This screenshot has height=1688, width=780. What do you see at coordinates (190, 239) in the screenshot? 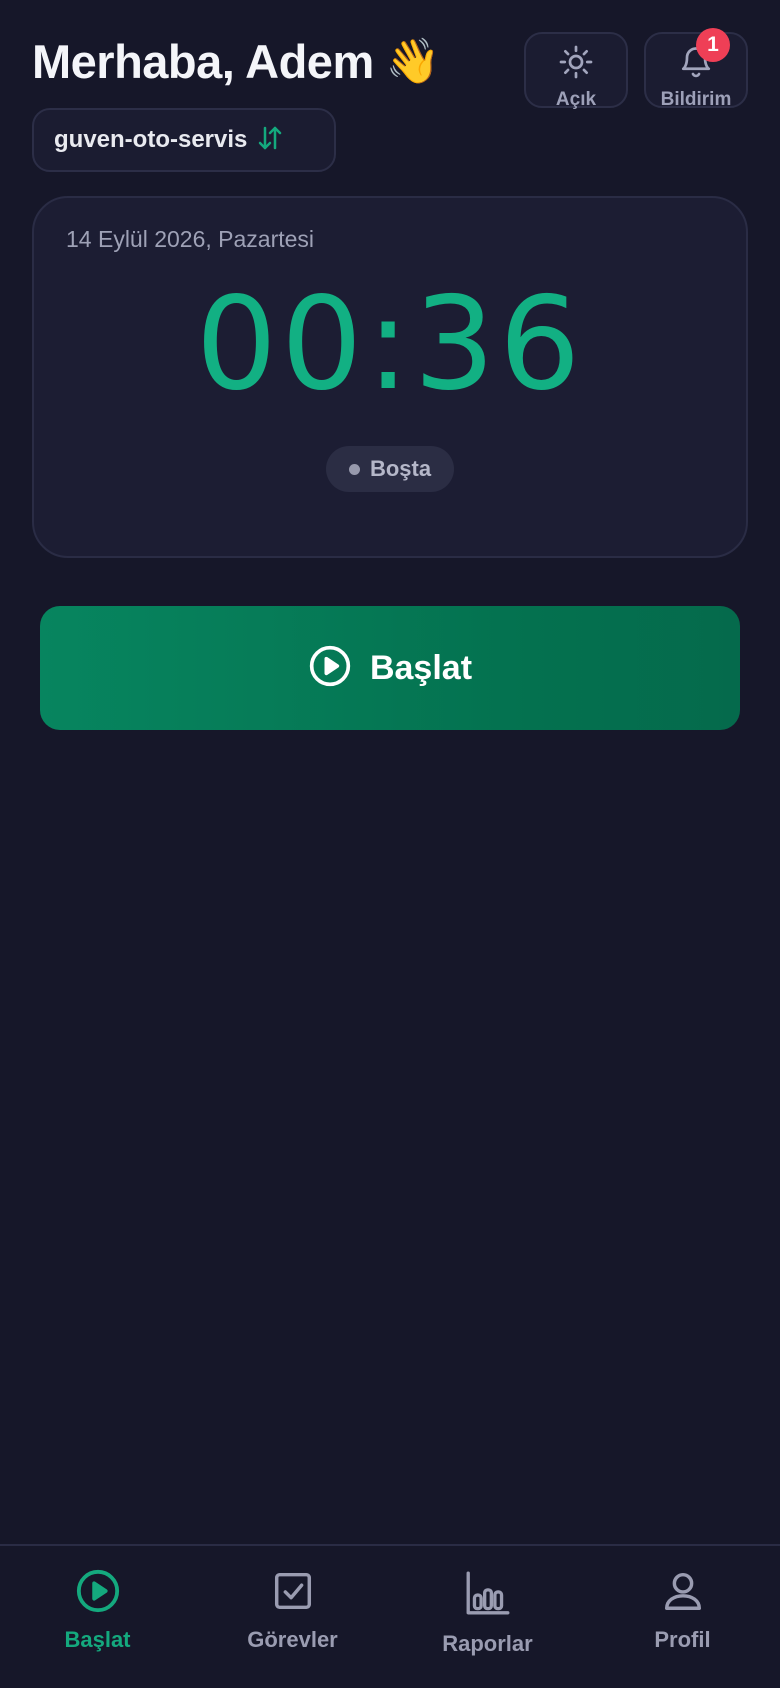
I see `current-date: 14 Eylül 2026, Pazartesi` at bounding box center [190, 239].